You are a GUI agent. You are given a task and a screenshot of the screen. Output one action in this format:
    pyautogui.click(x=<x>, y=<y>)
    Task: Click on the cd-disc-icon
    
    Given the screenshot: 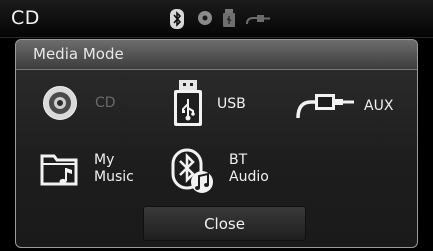 What is the action you would take?
    pyautogui.click(x=60, y=103)
    